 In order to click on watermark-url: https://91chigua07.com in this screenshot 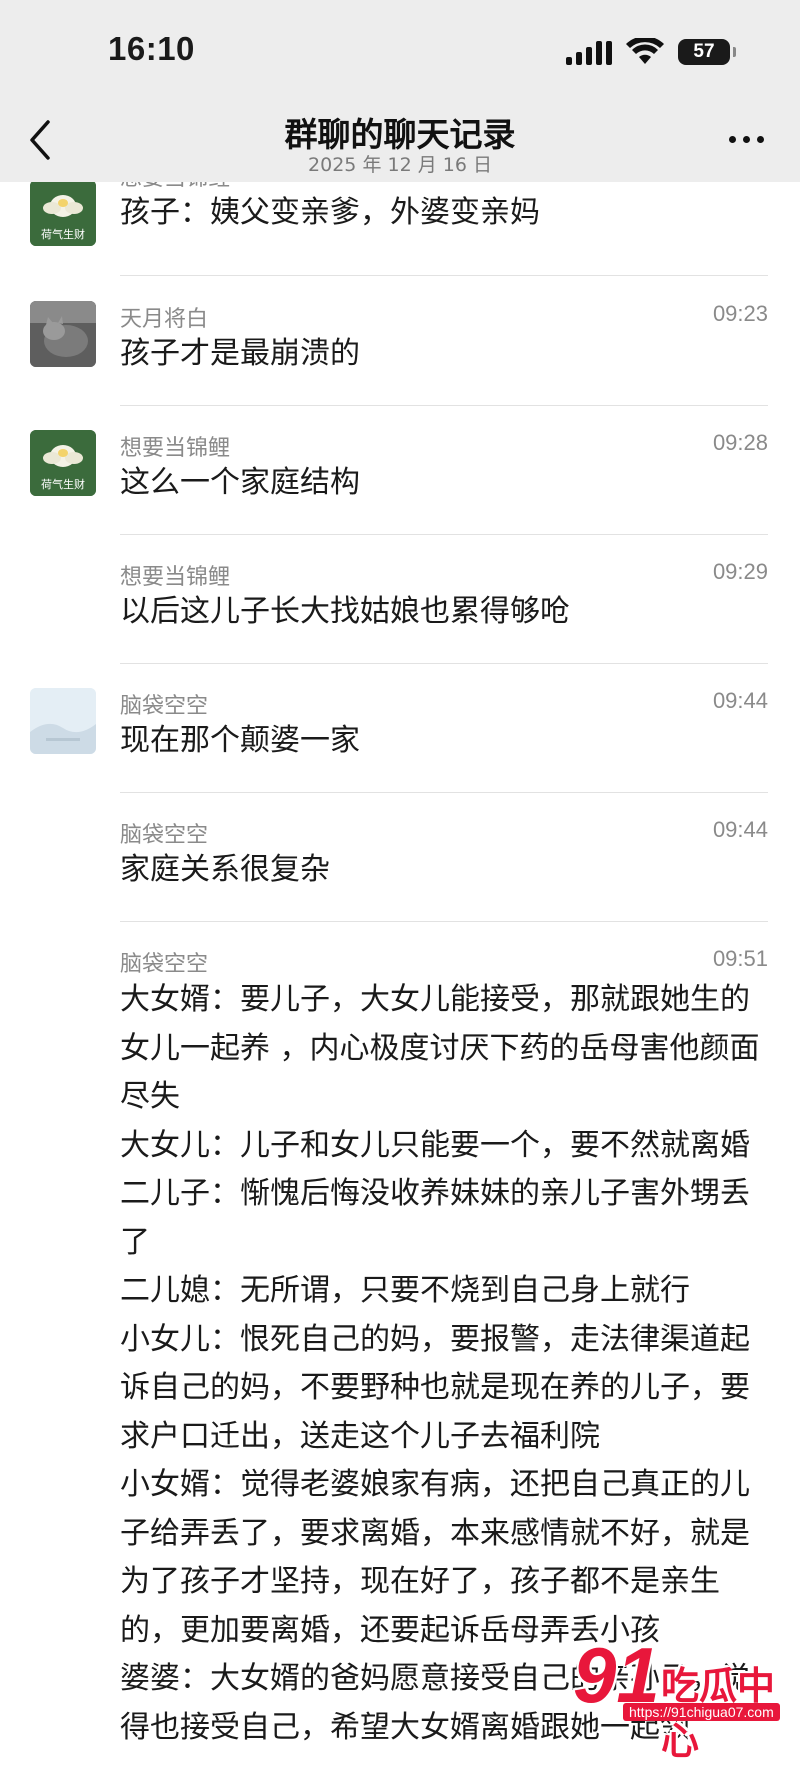, I will do `click(701, 1712)`.